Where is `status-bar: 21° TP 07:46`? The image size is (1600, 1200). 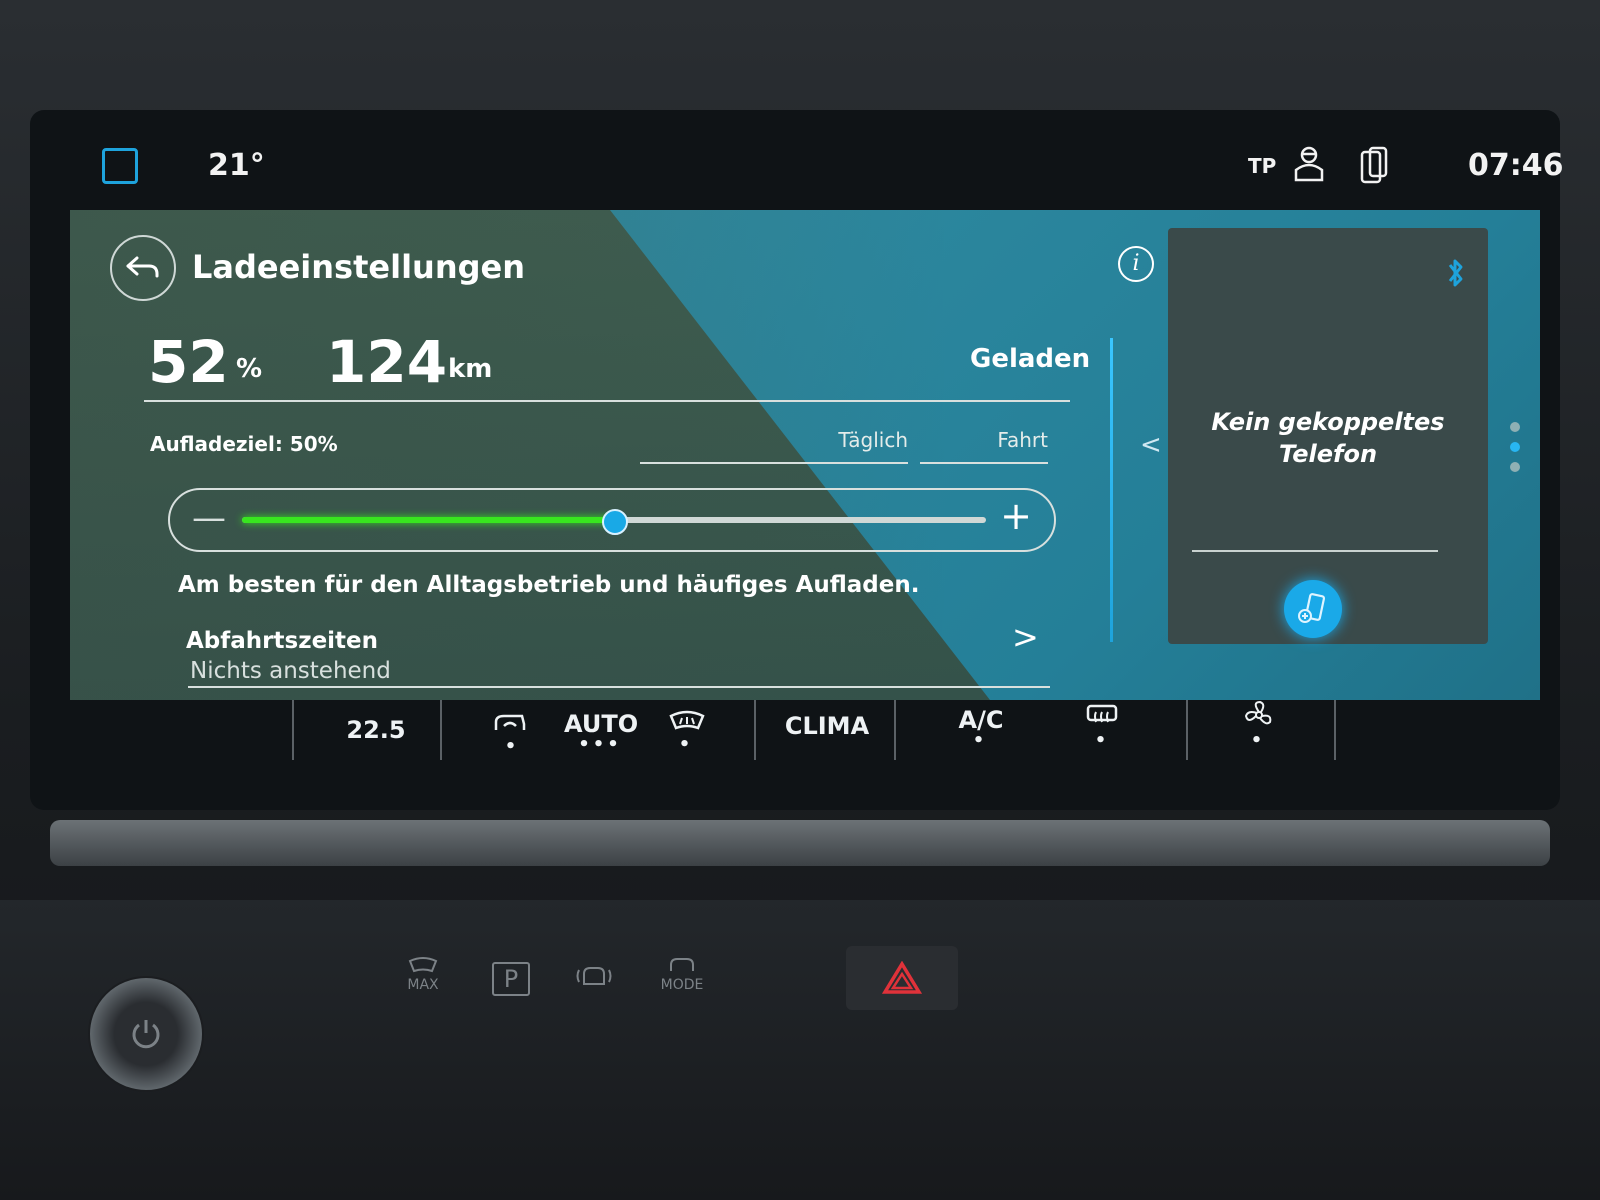
status-bar: 21° TP 07:46 is located at coordinates (797, 160).